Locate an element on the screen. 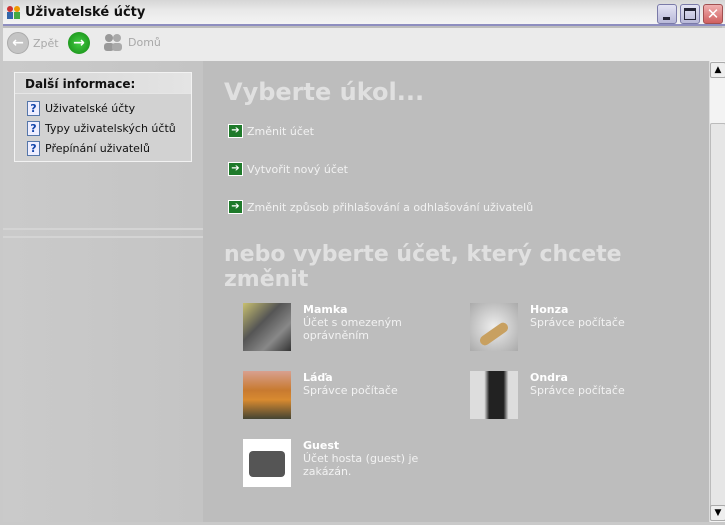  toolbar: ← Zpět → Domů is located at coordinates (364, 44).